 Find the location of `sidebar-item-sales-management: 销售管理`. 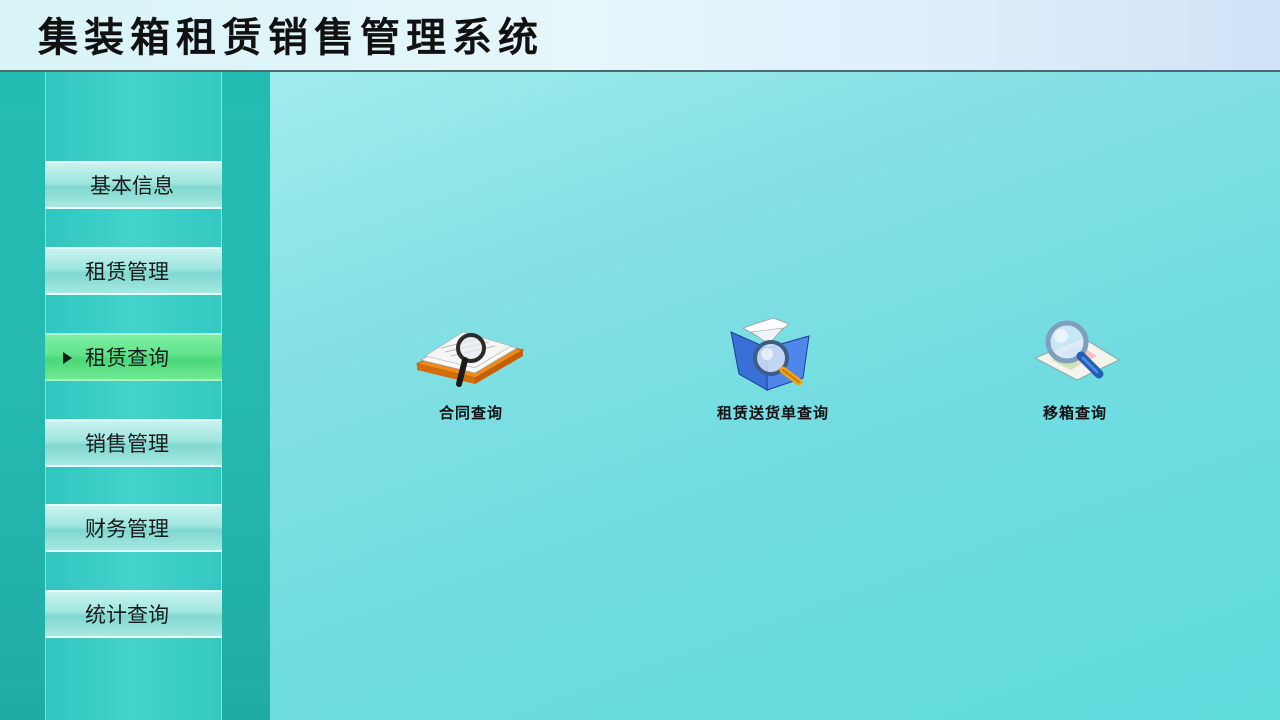

sidebar-item-sales-management: 销售管理 is located at coordinates (133, 443).